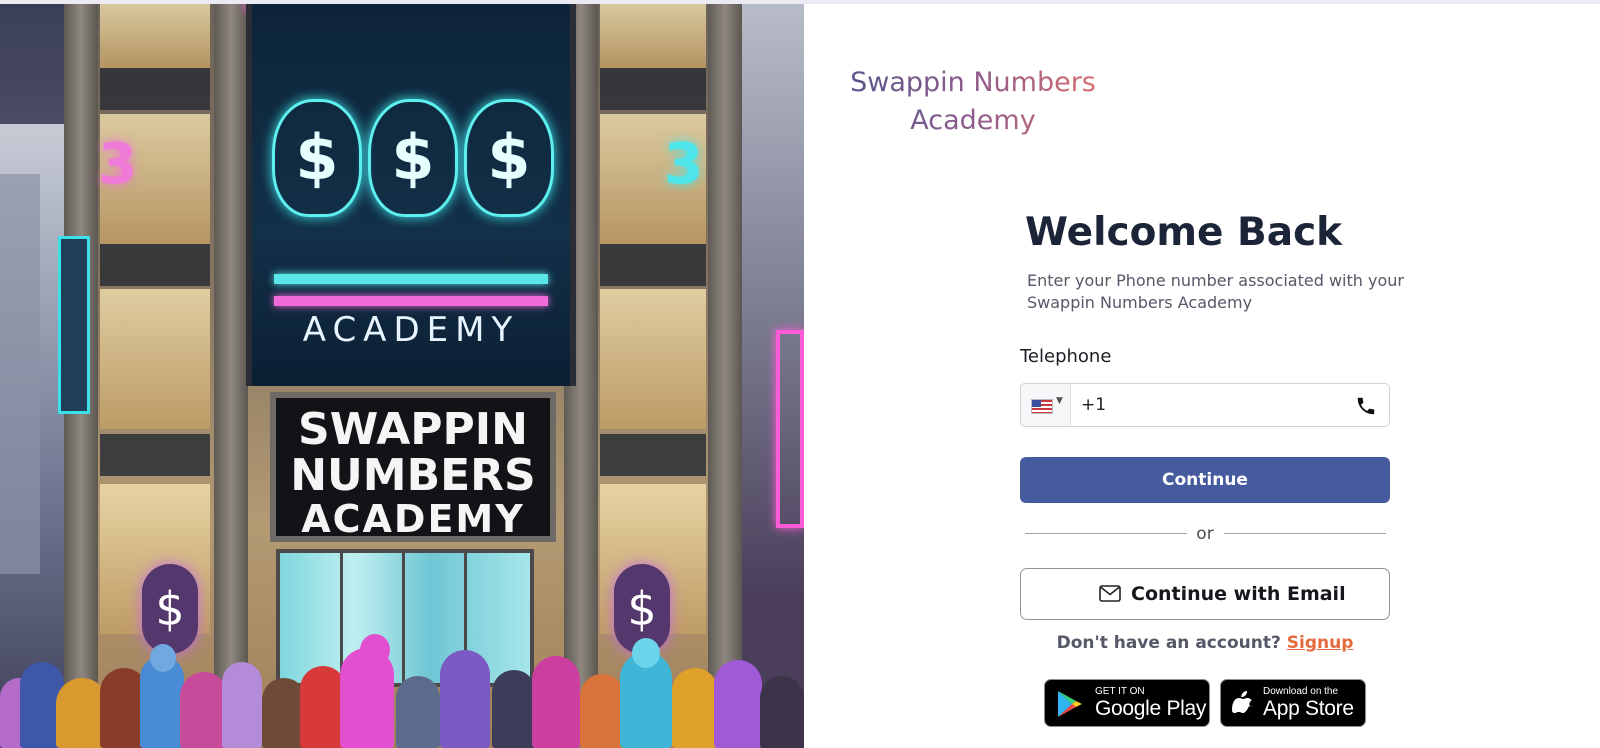 The height and width of the screenshot is (748, 1600). What do you see at coordinates (1320, 643) in the screenshot?
I see `signup-link: Signup` at bounding box center [1320, 643].